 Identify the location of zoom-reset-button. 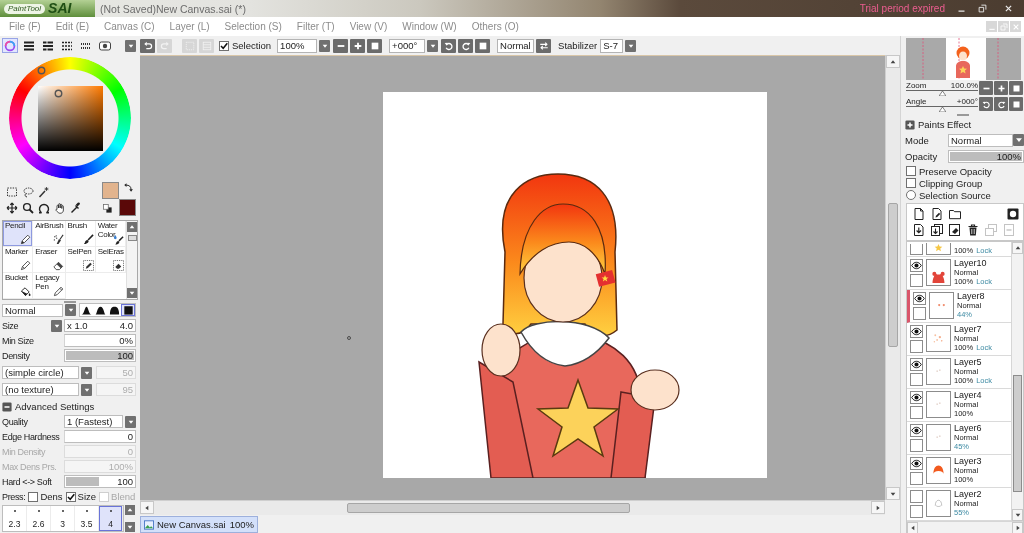
(1016, 88).